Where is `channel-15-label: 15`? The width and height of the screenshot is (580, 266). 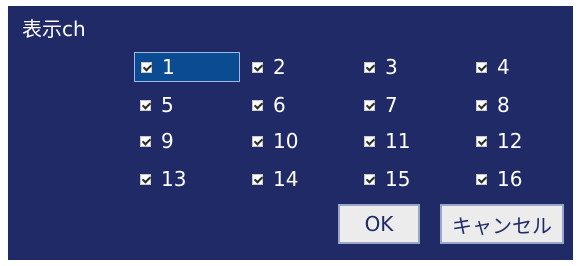
channel-15-label: 15 is located at coordinates (398, 179).